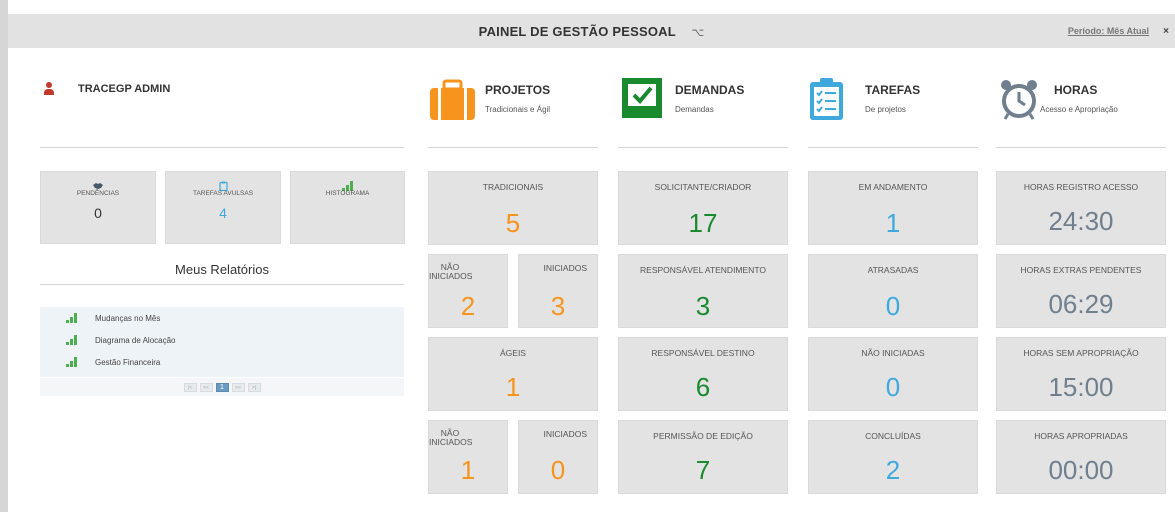 The image size is (1175, 512). Describe the element at coordinates (347, 207) in the screenshot. I see `histograma-tile: HISTOGRAMA` at that location.